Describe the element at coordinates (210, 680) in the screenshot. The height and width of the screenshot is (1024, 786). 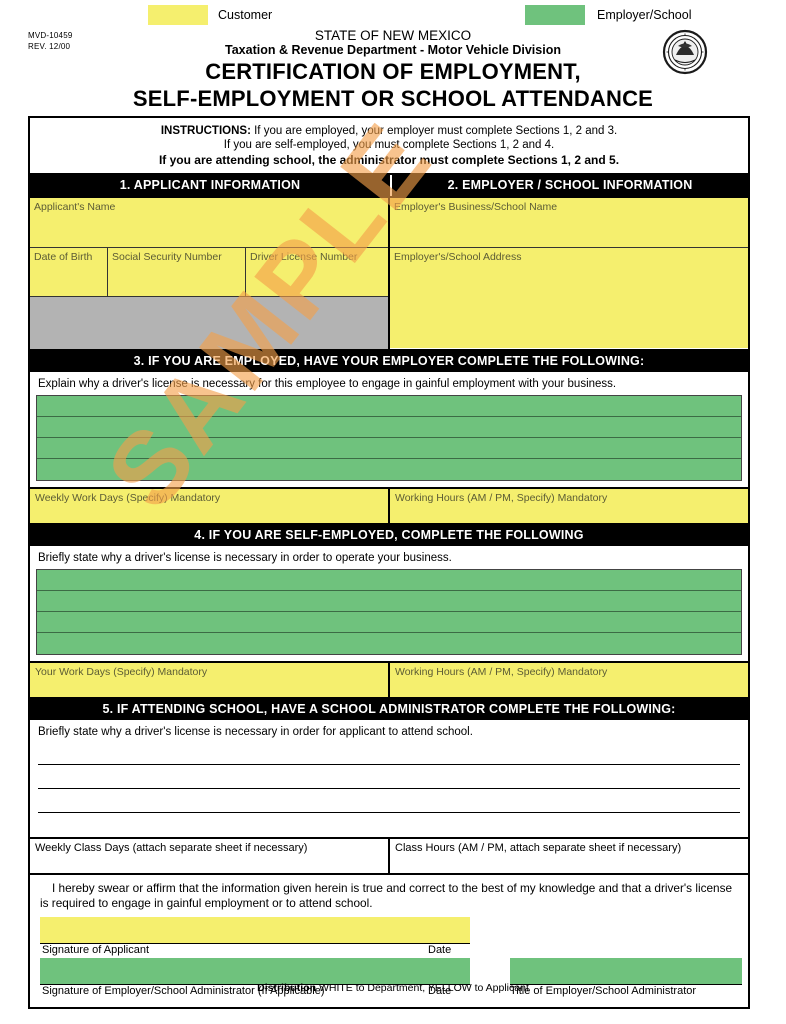
I see `section-4-work-days-field: Your Work Days (Specify) Mandatory` at that location.